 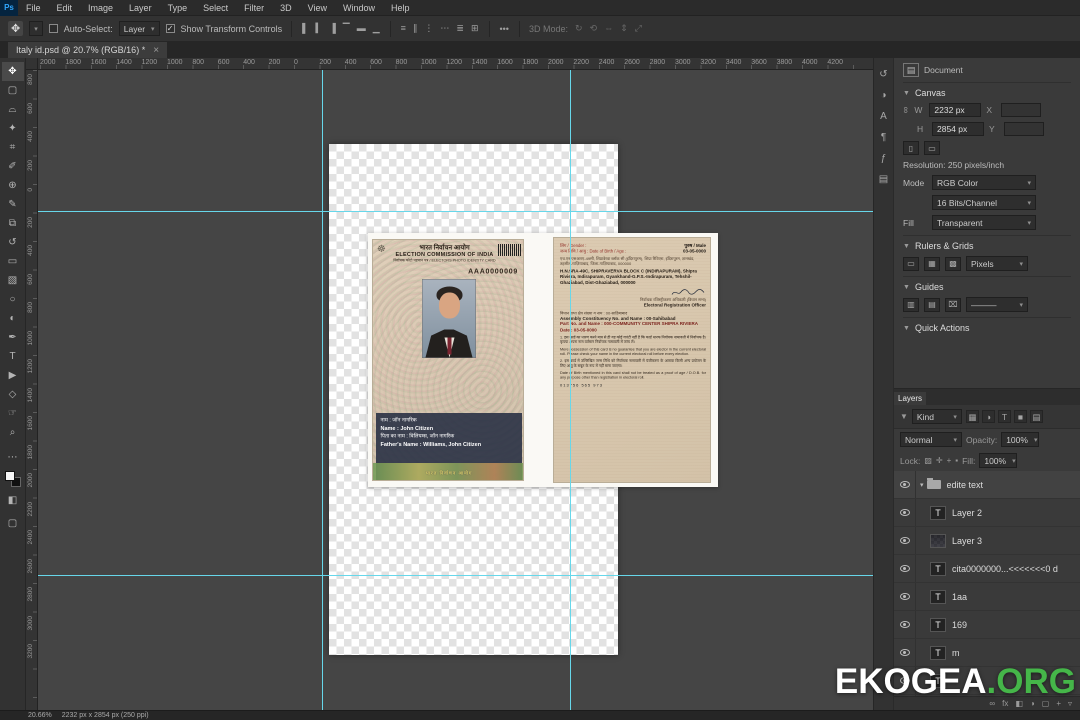 What do you see at coordinates (883, 179) in the screenshot?
I see `libraries-panel-icon: ▤` at bounding box center [883, 179].